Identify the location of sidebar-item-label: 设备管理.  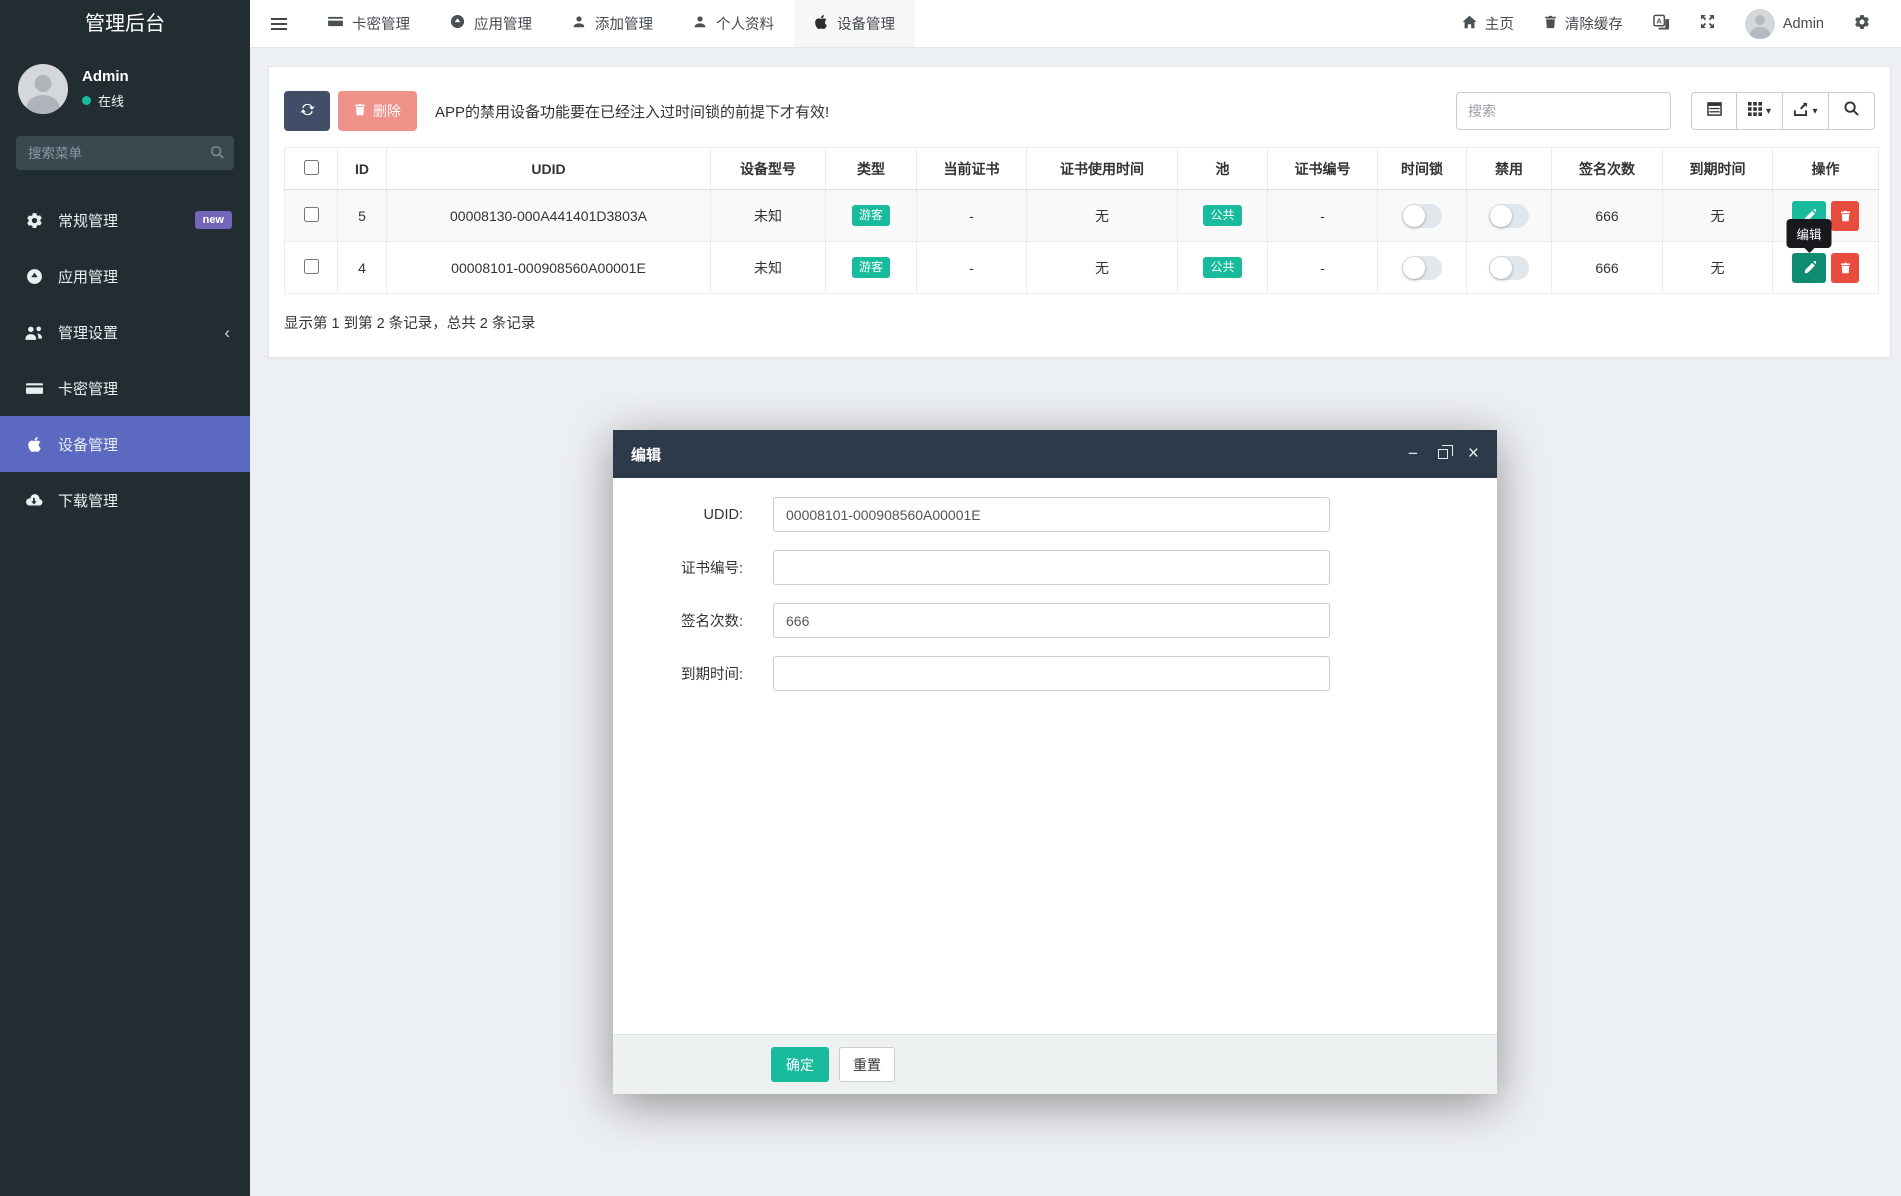
(88, 445).